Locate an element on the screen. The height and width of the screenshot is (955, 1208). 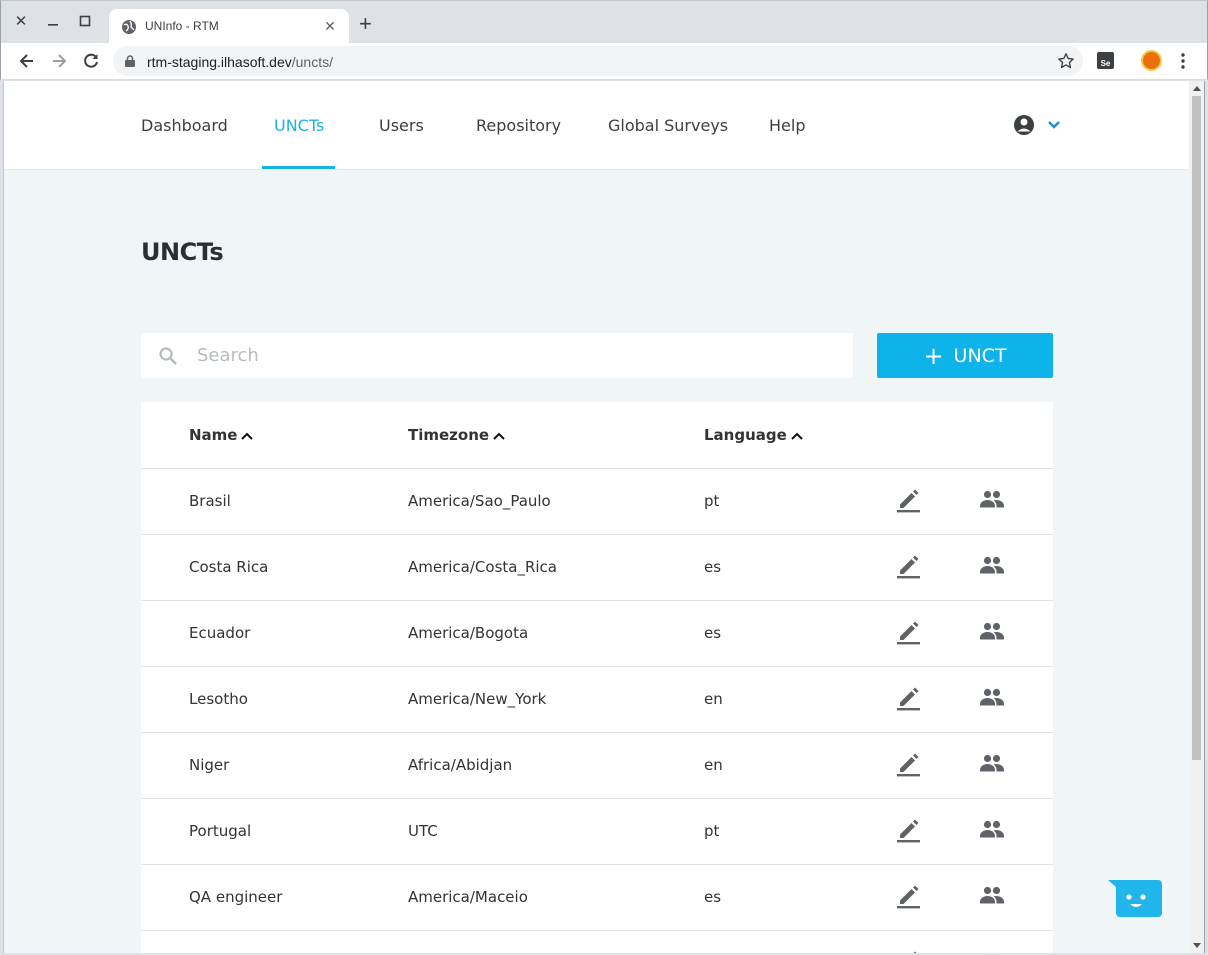
cell-name: Lesotho is located at coordinates (218, 699).